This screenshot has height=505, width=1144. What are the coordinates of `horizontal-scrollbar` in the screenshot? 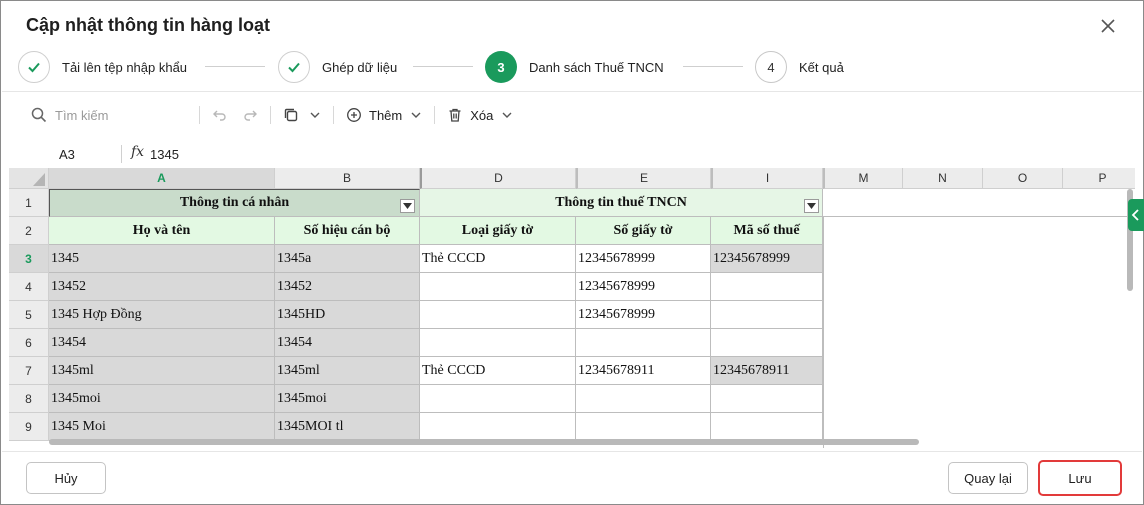 It's located at (484, 442).